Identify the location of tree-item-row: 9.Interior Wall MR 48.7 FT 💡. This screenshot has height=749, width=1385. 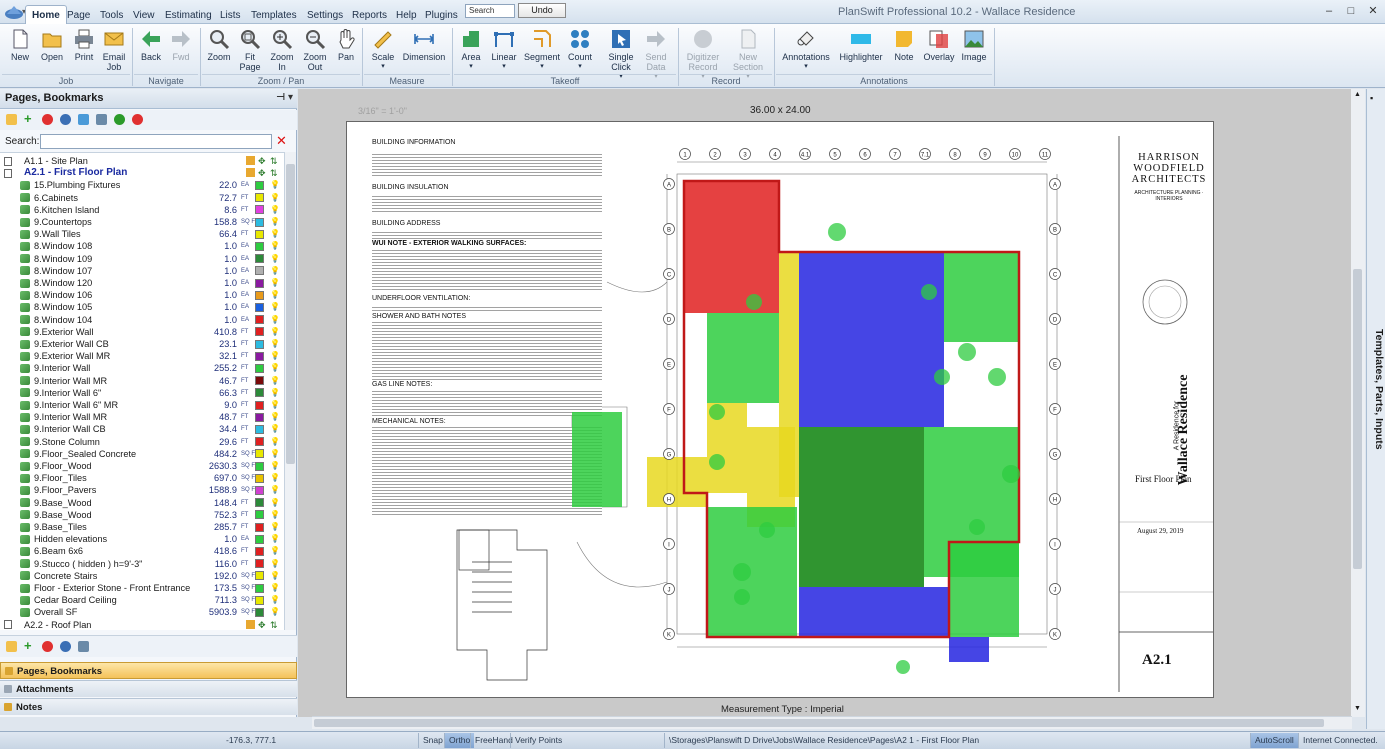
(142, 417).